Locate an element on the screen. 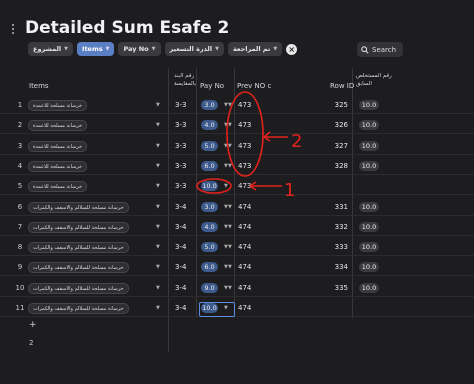 The height and width of the screenshot is (384, 474). filter-reviewed: تم المراجعة ▼ is located at coordinates (255, 49).